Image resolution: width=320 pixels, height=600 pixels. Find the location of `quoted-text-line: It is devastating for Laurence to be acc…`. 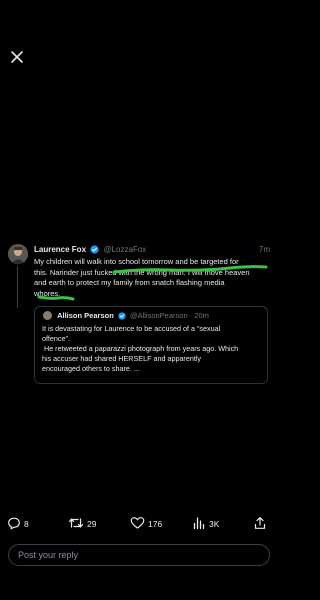

quoted-text-line: It is devastating for Laurence to be acc… is located at coordinates (131, 328).